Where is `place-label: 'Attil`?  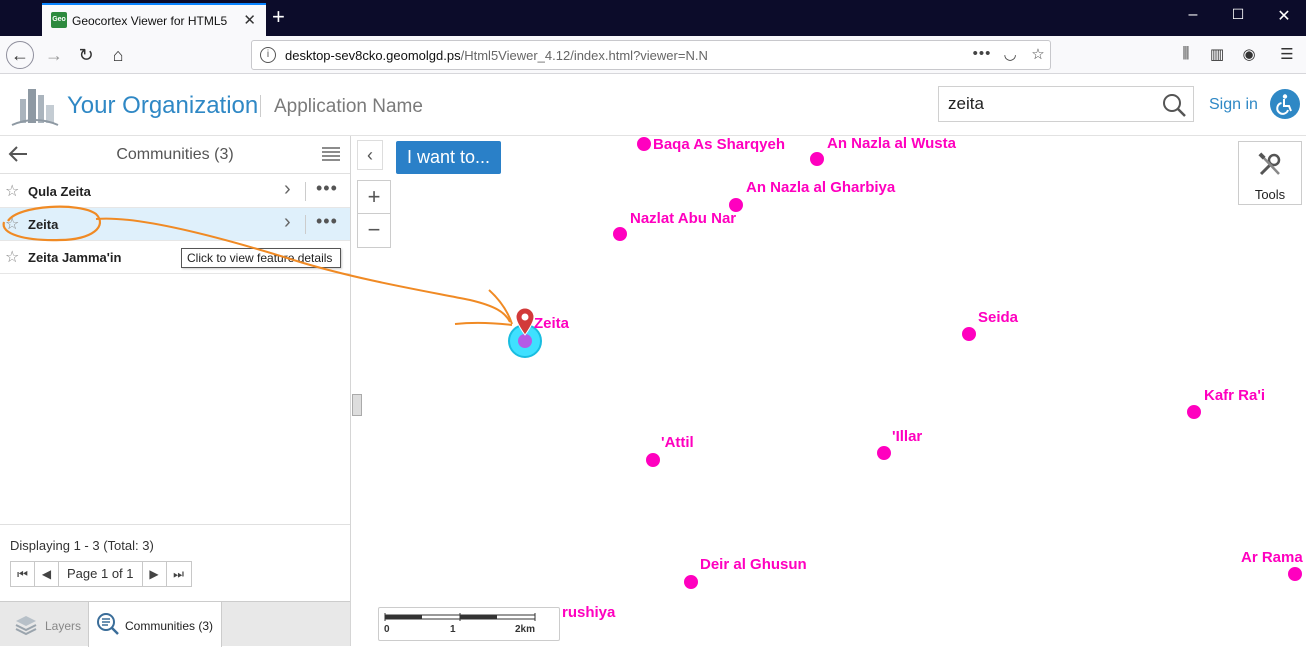
place-label: 'Attil is located at coordinates (677, 442).